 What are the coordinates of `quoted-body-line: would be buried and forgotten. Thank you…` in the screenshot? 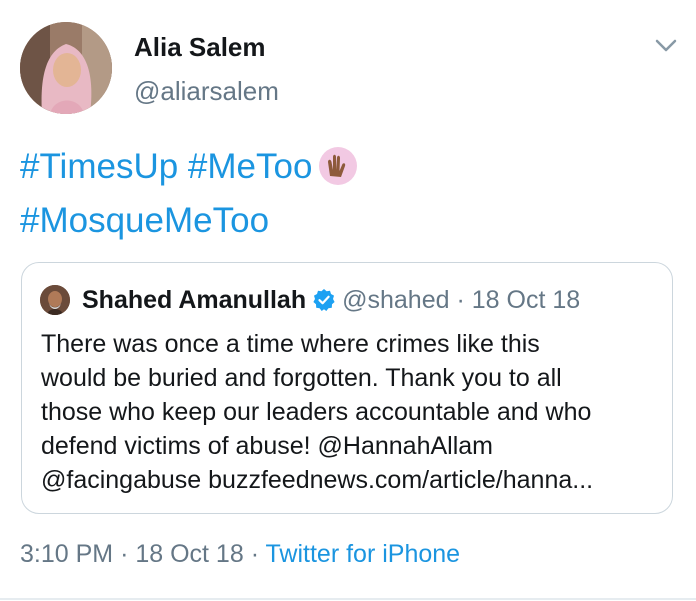 It's located at (301, 378).